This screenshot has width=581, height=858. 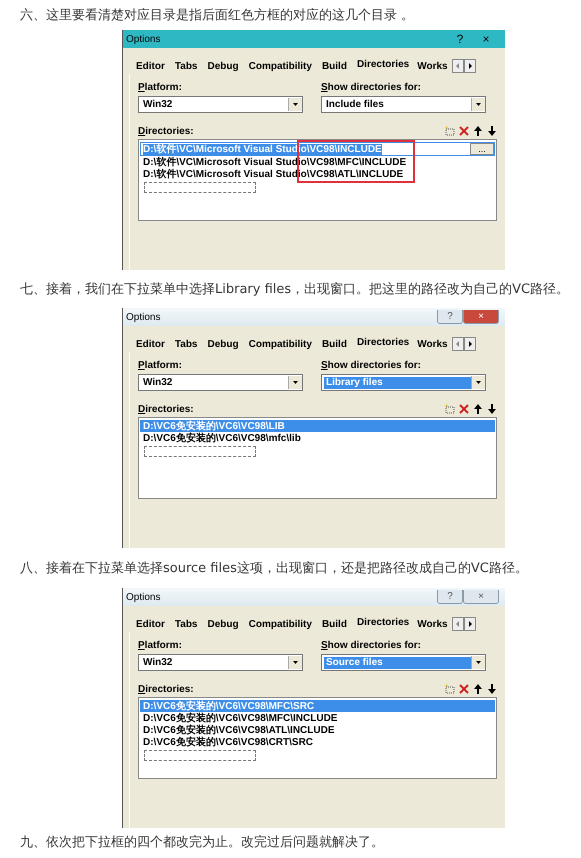 What do you see at coordinates (317, 718) in the screenshot?
I see `directory-item: D:\VC6免安装的\VC6\VC98\MFC\INCLUDE` at bounding box center [317, 718].